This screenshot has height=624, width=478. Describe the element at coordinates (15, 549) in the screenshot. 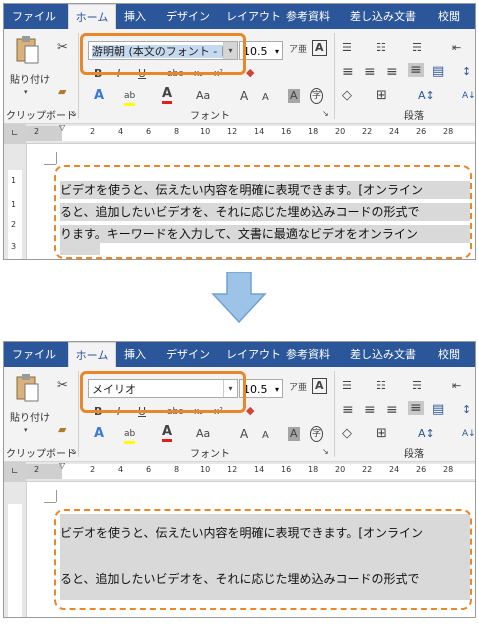

I see `vertical-ruler` at that location.